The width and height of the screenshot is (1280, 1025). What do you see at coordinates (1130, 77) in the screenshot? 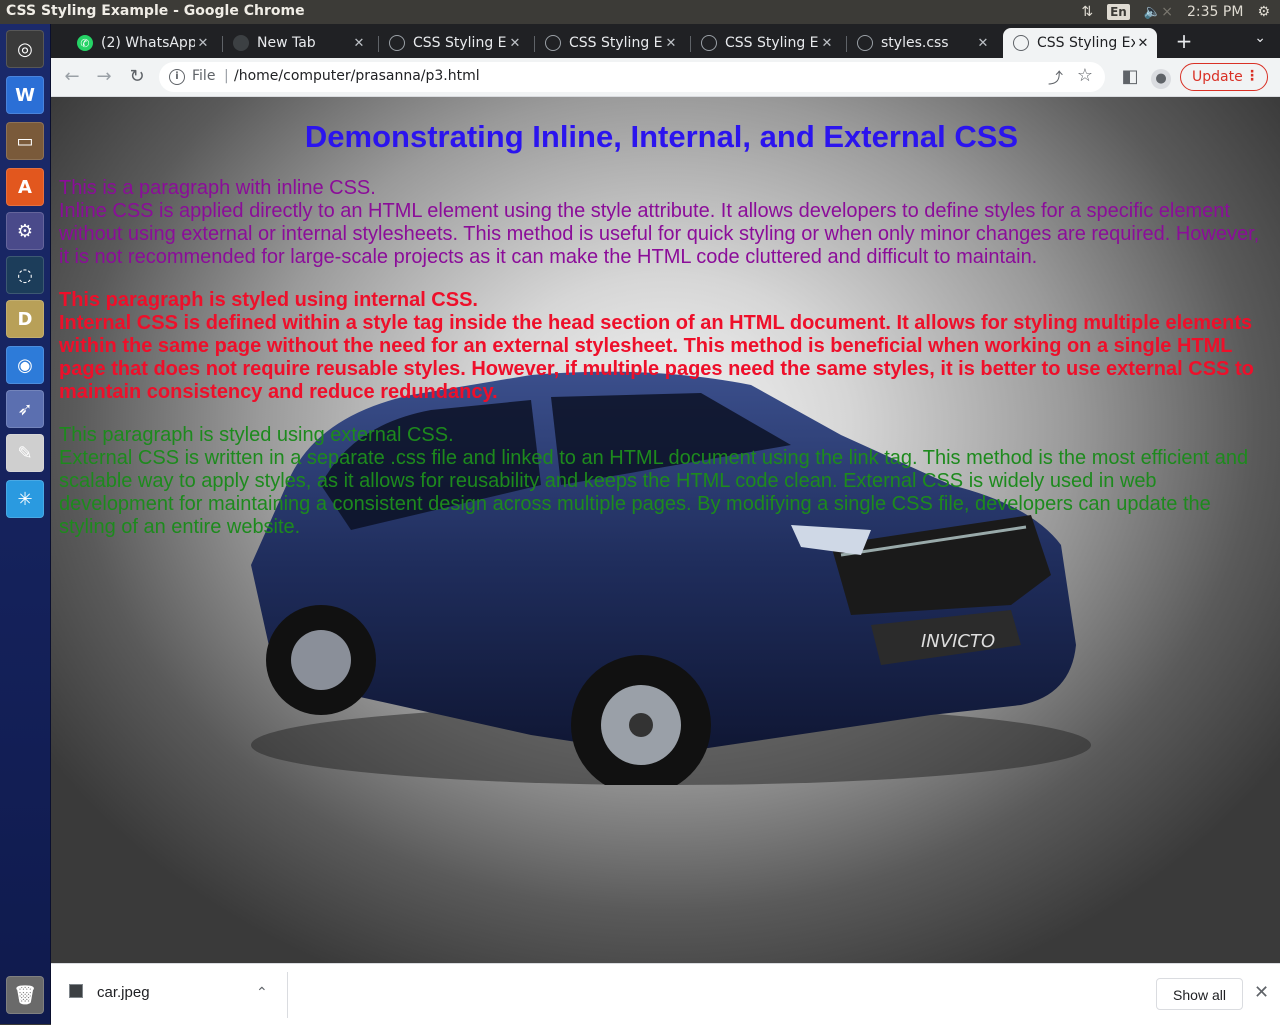
I see `side-panel-icon: ◧` at bounding box center [1130, 77].